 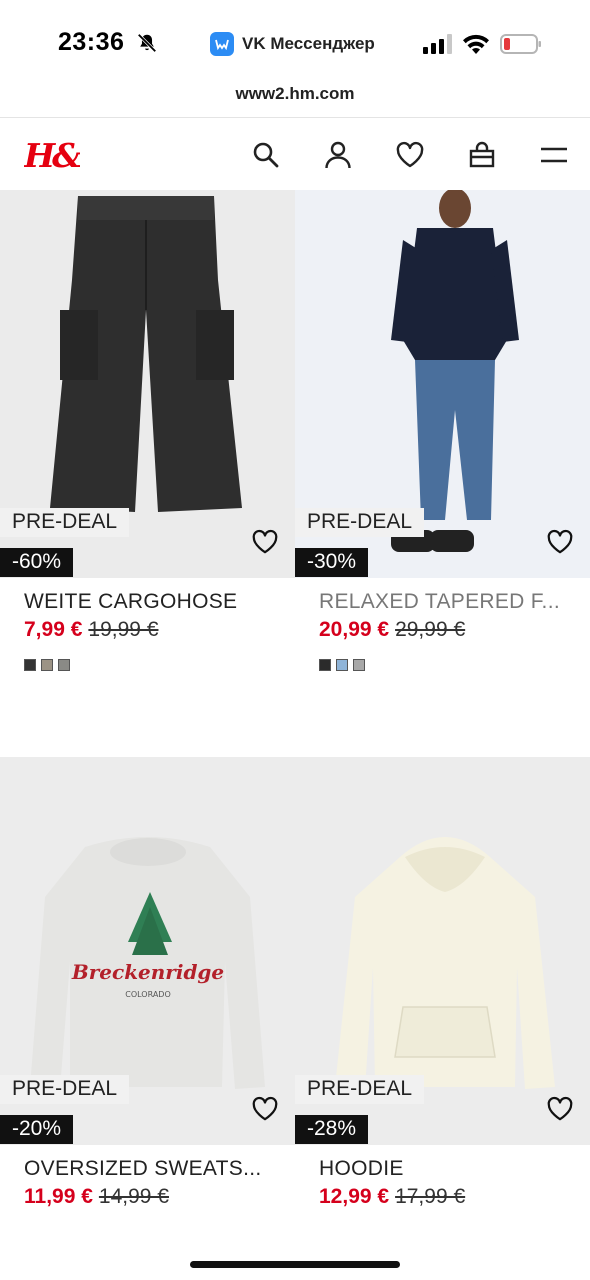 I want to click on product-prices: 11,99 €14,99 €, so click(x=96, y=1197).